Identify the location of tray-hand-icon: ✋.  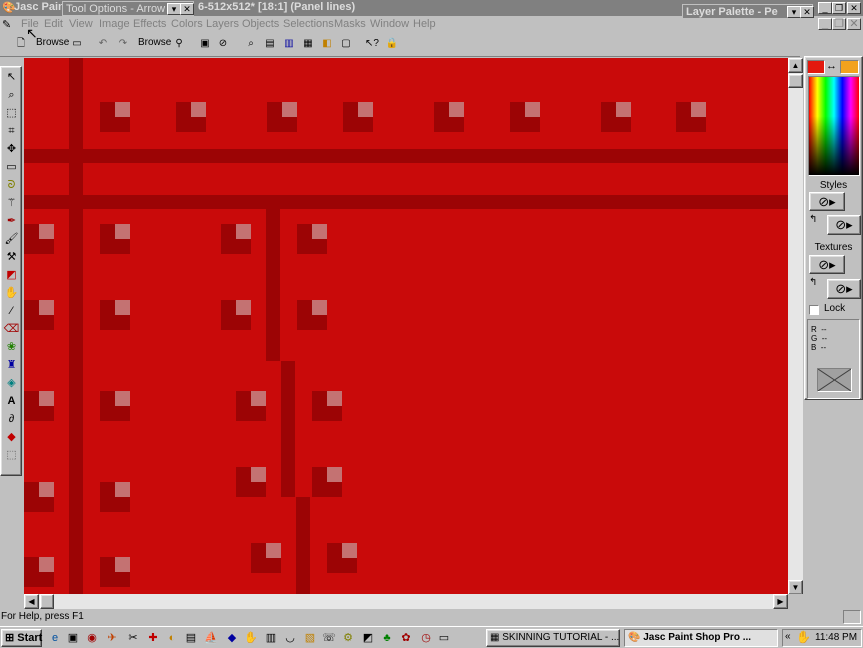
(803, 637).